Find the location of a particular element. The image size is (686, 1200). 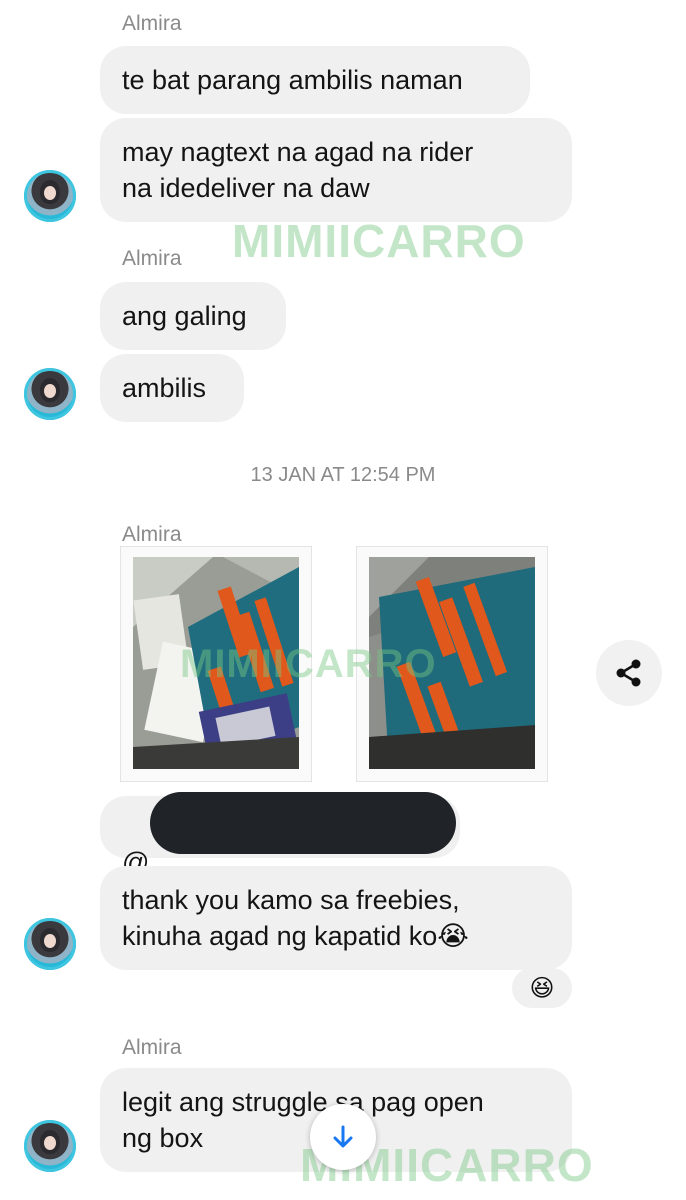

message-timestamp: 13 JAN AT 12:54 PM is located at coordinates (343, 475).